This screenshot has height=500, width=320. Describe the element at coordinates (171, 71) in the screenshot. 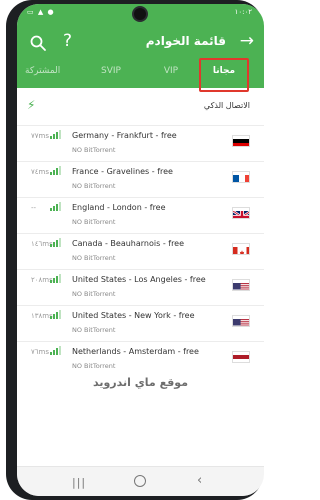

I see `tab-vip: VIP` at that location.